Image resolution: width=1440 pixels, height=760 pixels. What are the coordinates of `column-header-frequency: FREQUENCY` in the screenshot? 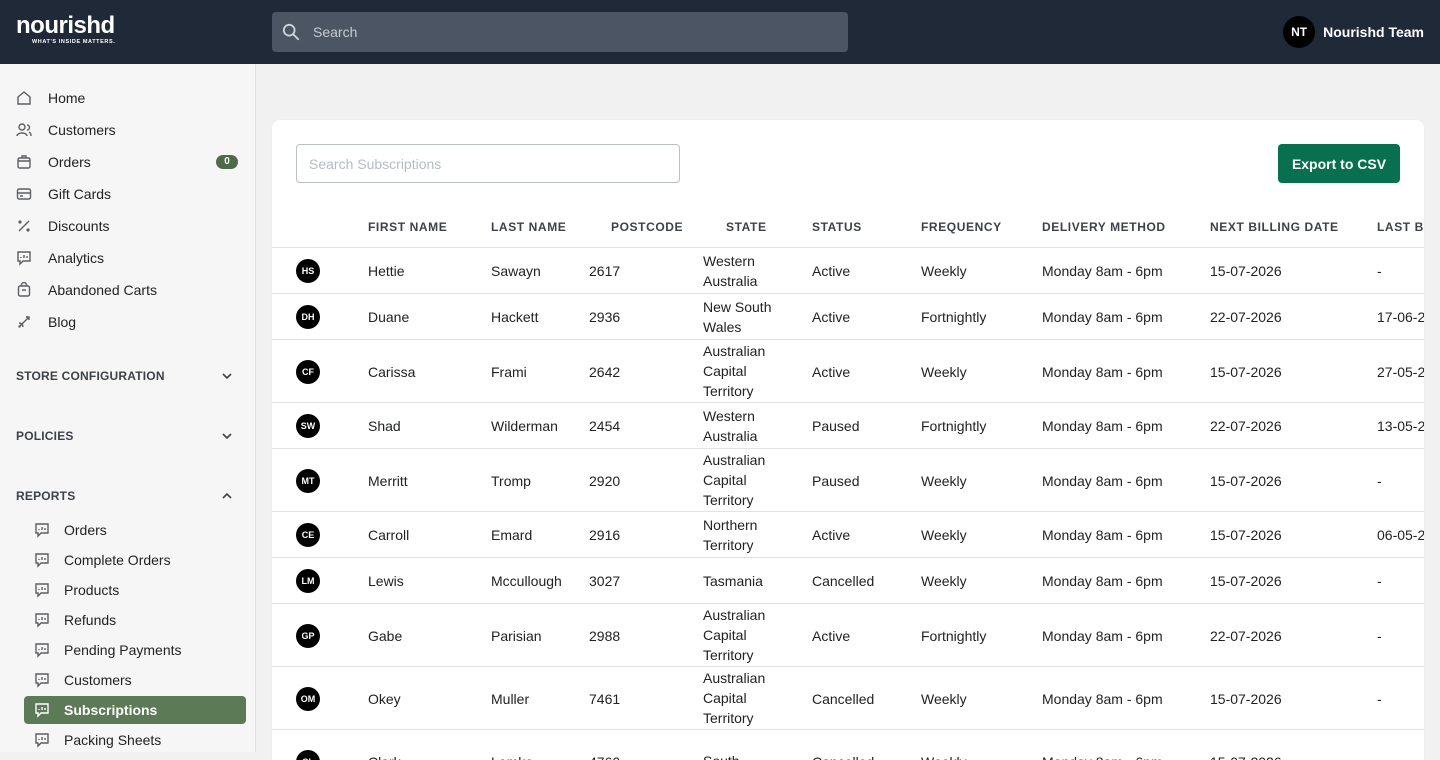 It's located at (961, 227).